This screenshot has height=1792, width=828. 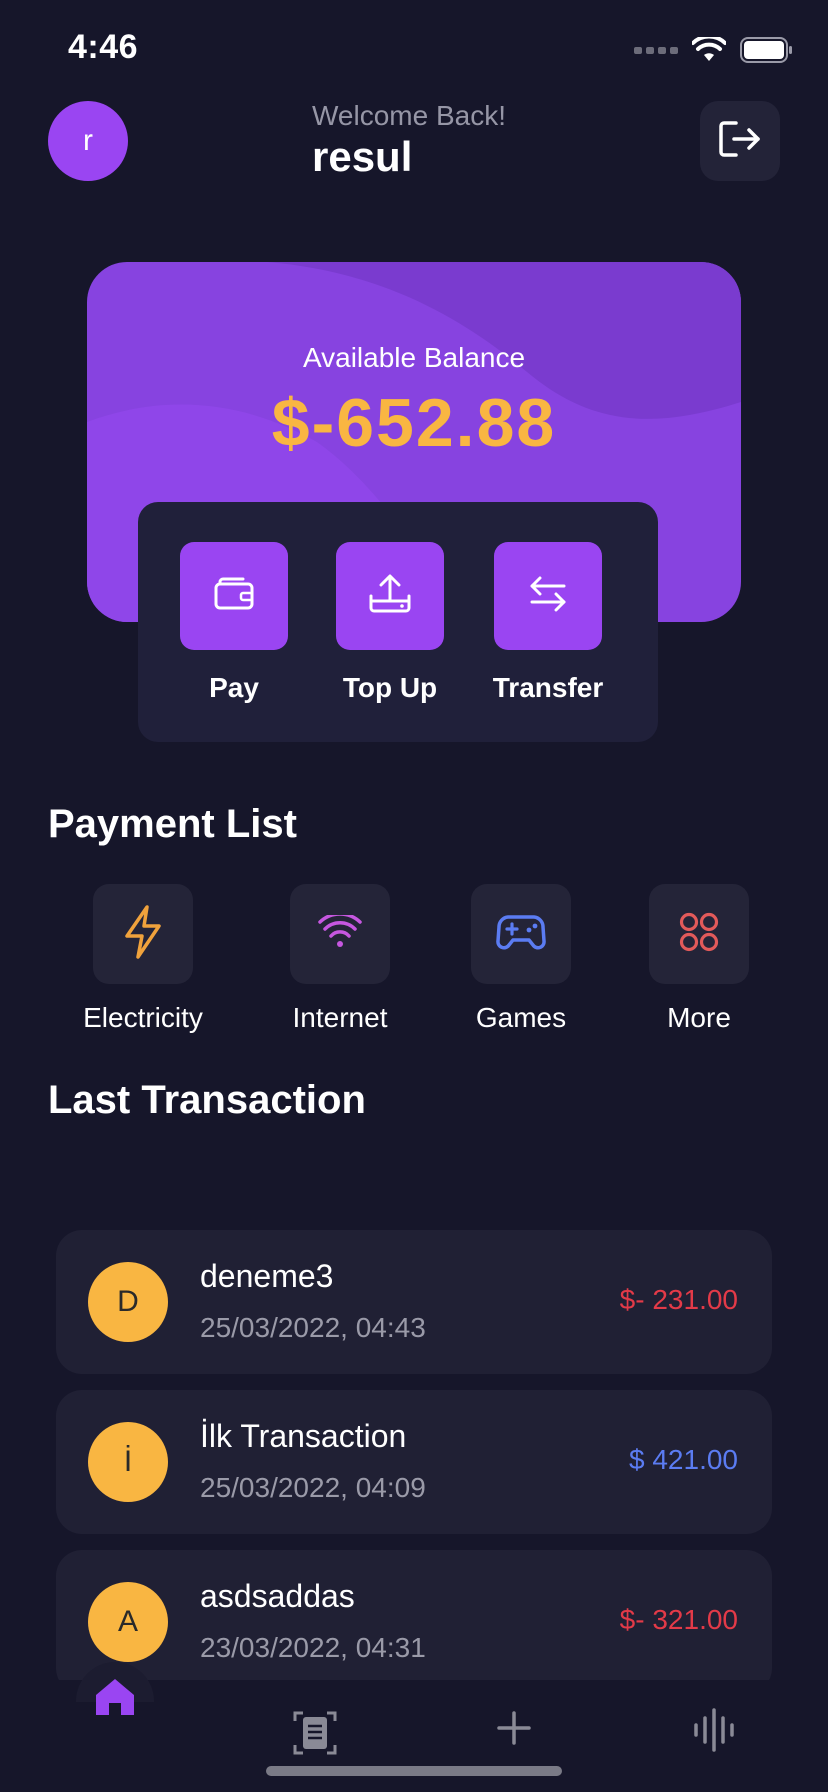 I want to click on transaction-avatar: A, so click(x=128, y=1622).